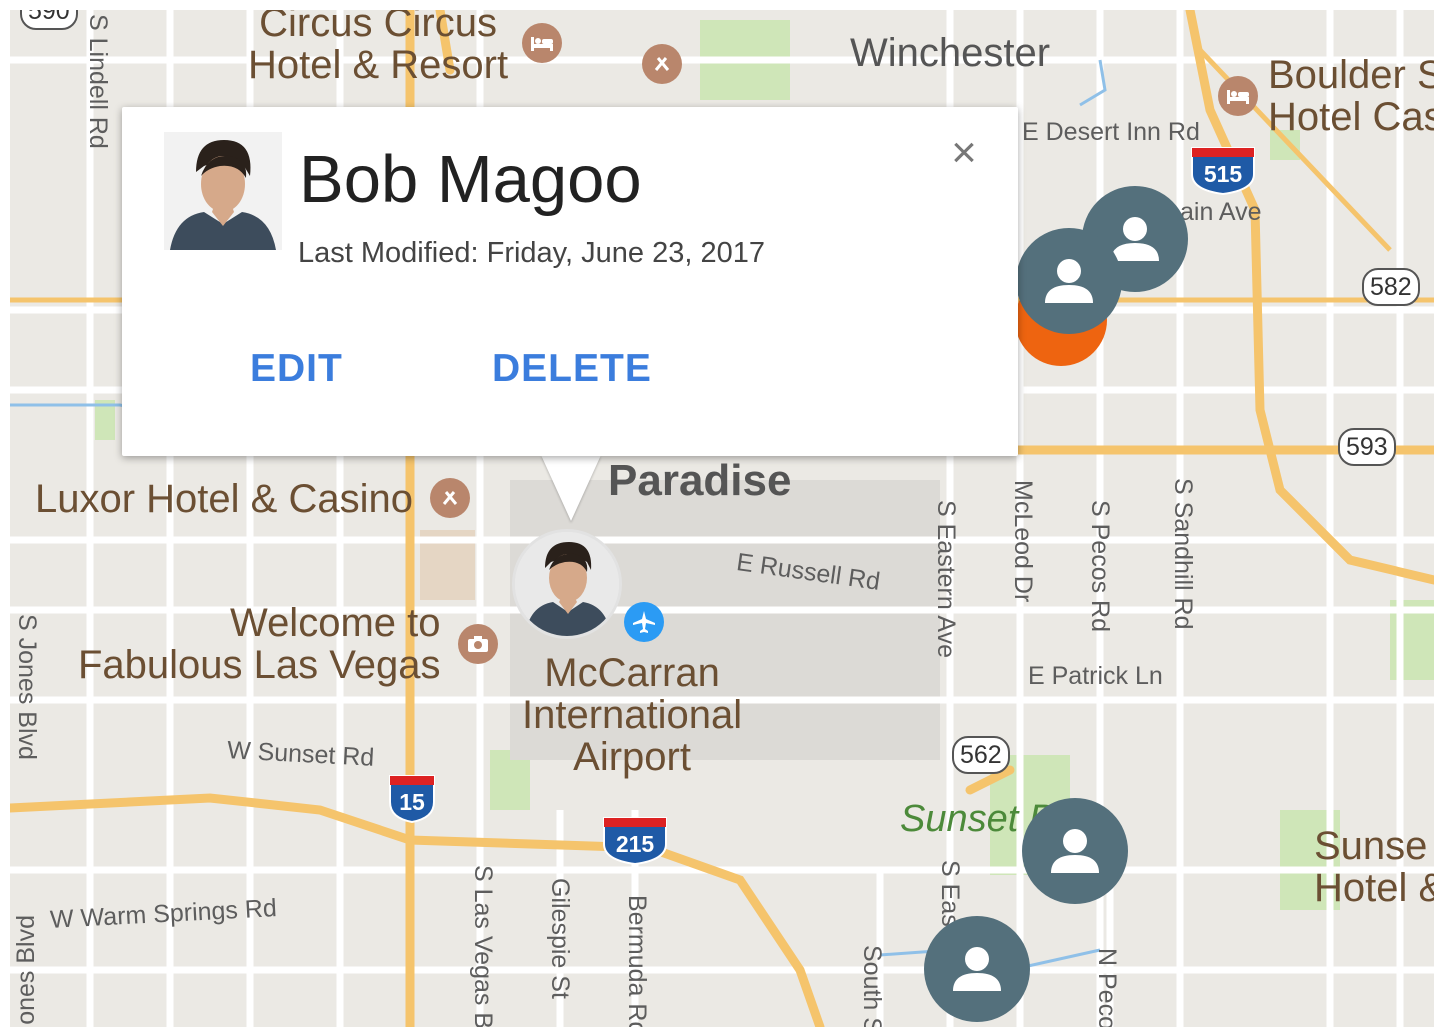 This screenshot has width=1439, height=1029. Describe the element at coordinates (1100, 566) in the screenshot. I see `road-label-pecos: S Pecos Rd` at that location.